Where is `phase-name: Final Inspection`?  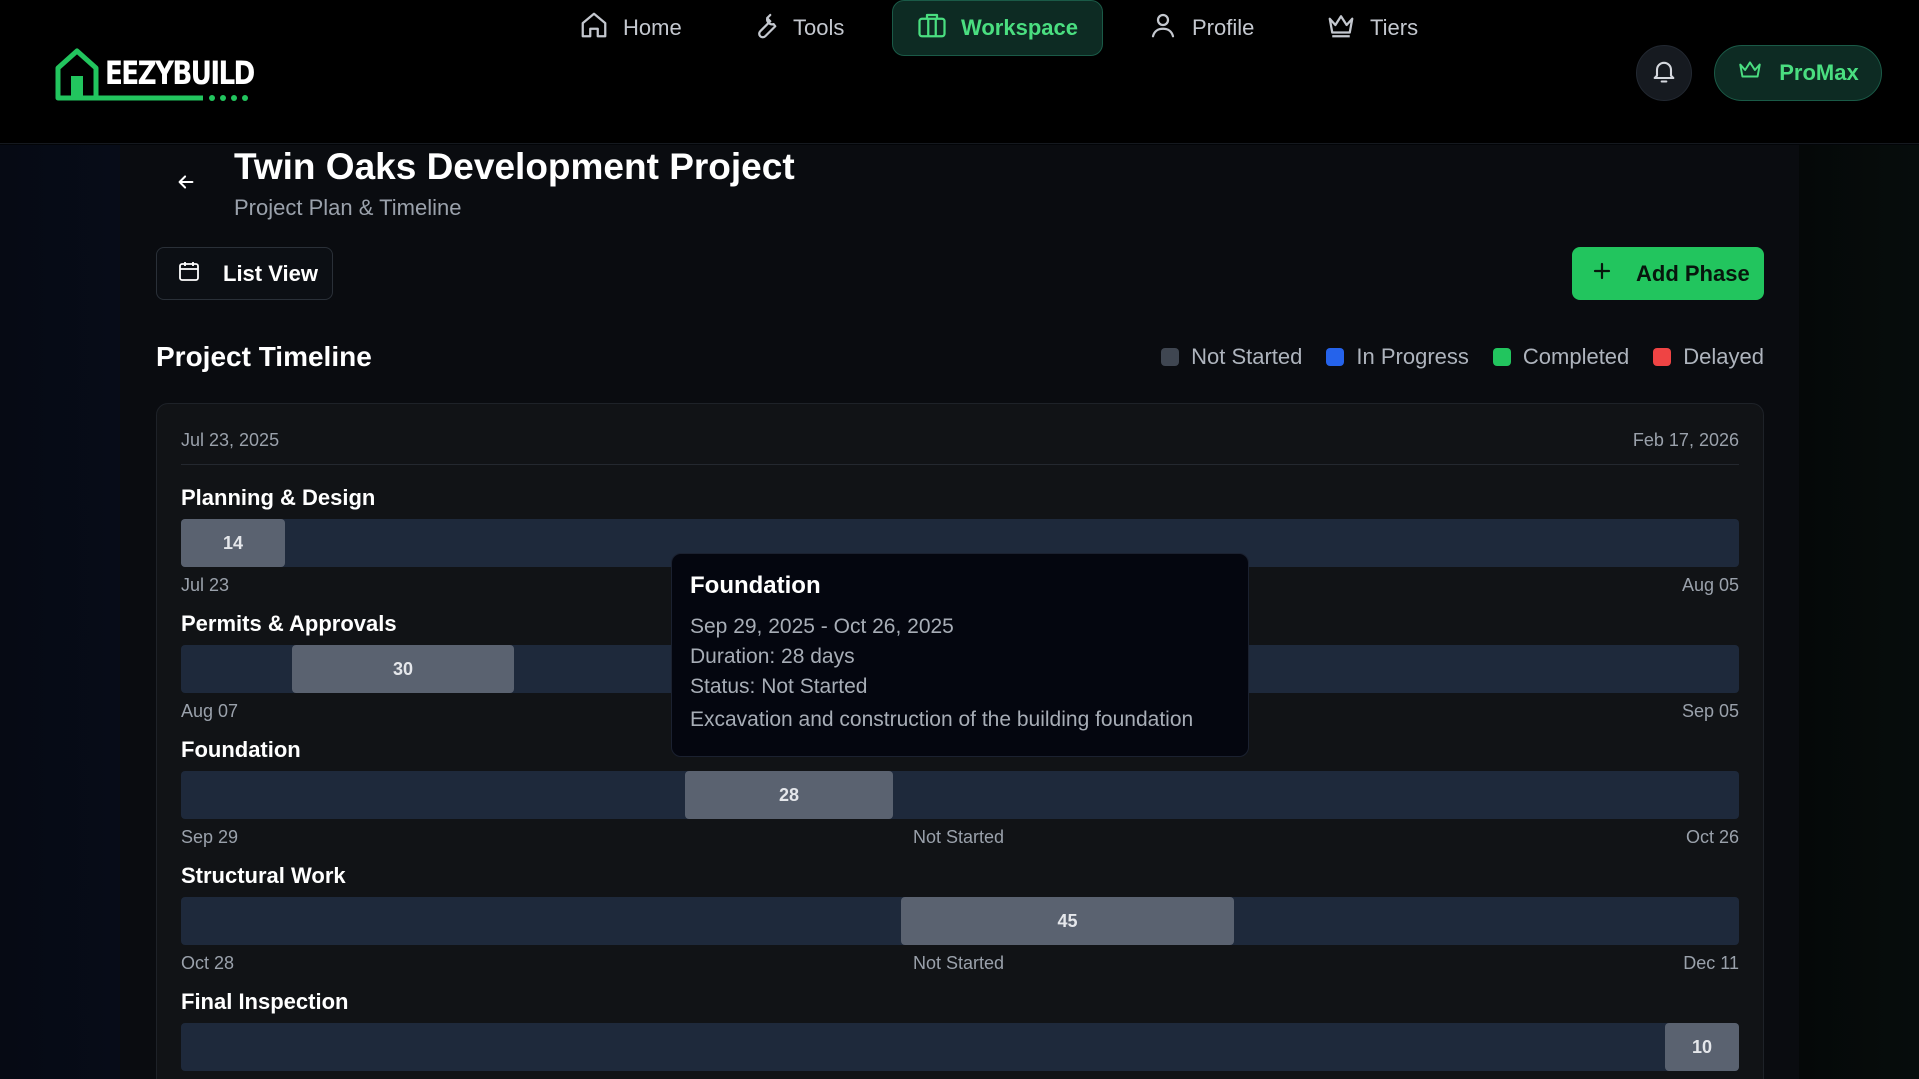
phase-name: Final Inspection is located at coordinates (265, 1001).